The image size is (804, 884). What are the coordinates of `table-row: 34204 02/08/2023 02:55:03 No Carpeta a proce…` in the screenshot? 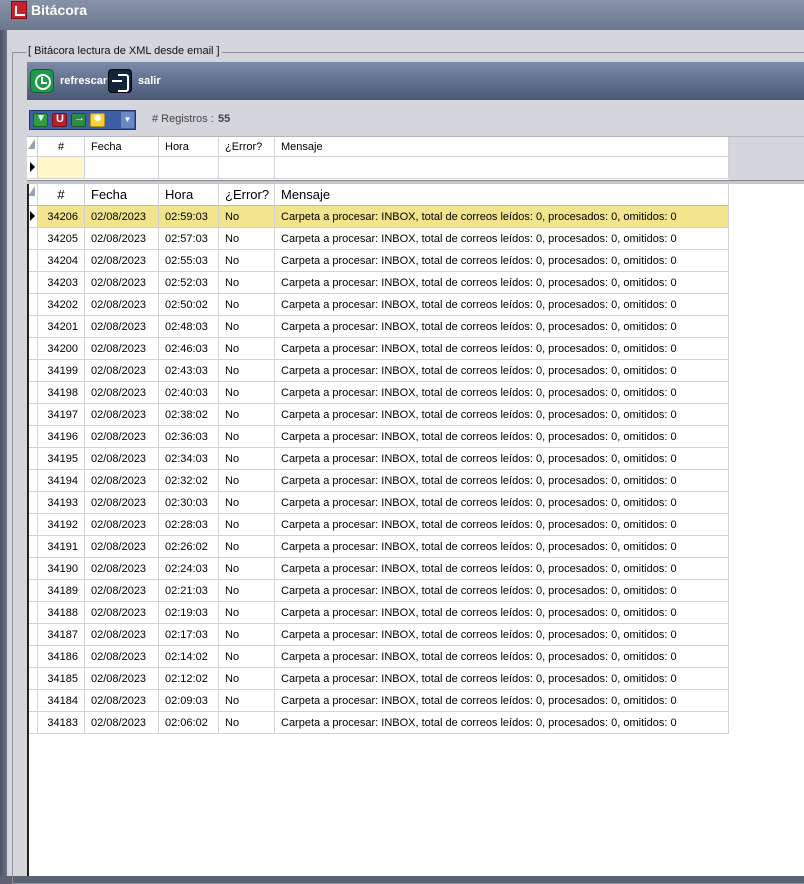 It's located at (378, 261).